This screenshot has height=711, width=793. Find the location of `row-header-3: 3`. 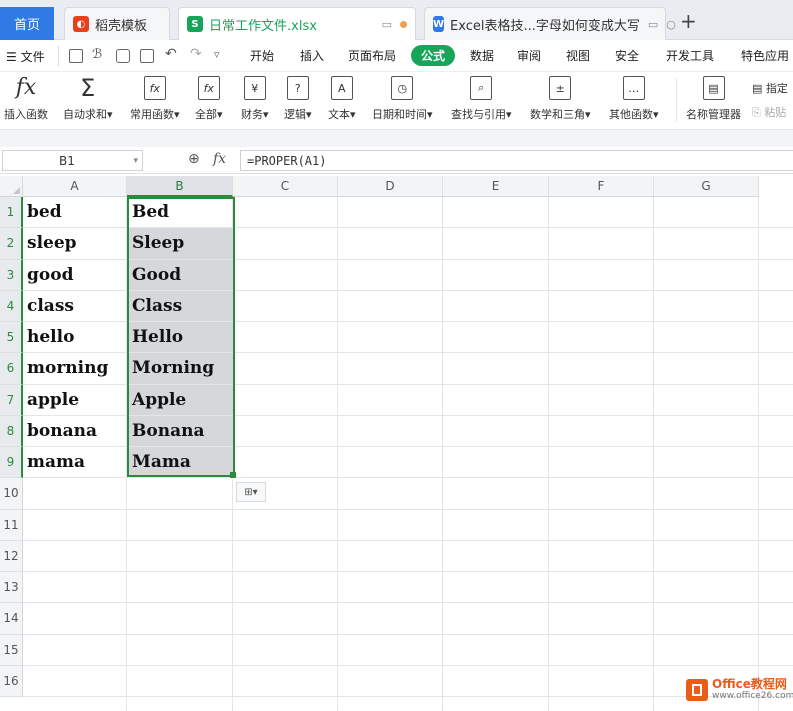

row-header-3: 3 is located at coordinates (11, 275).